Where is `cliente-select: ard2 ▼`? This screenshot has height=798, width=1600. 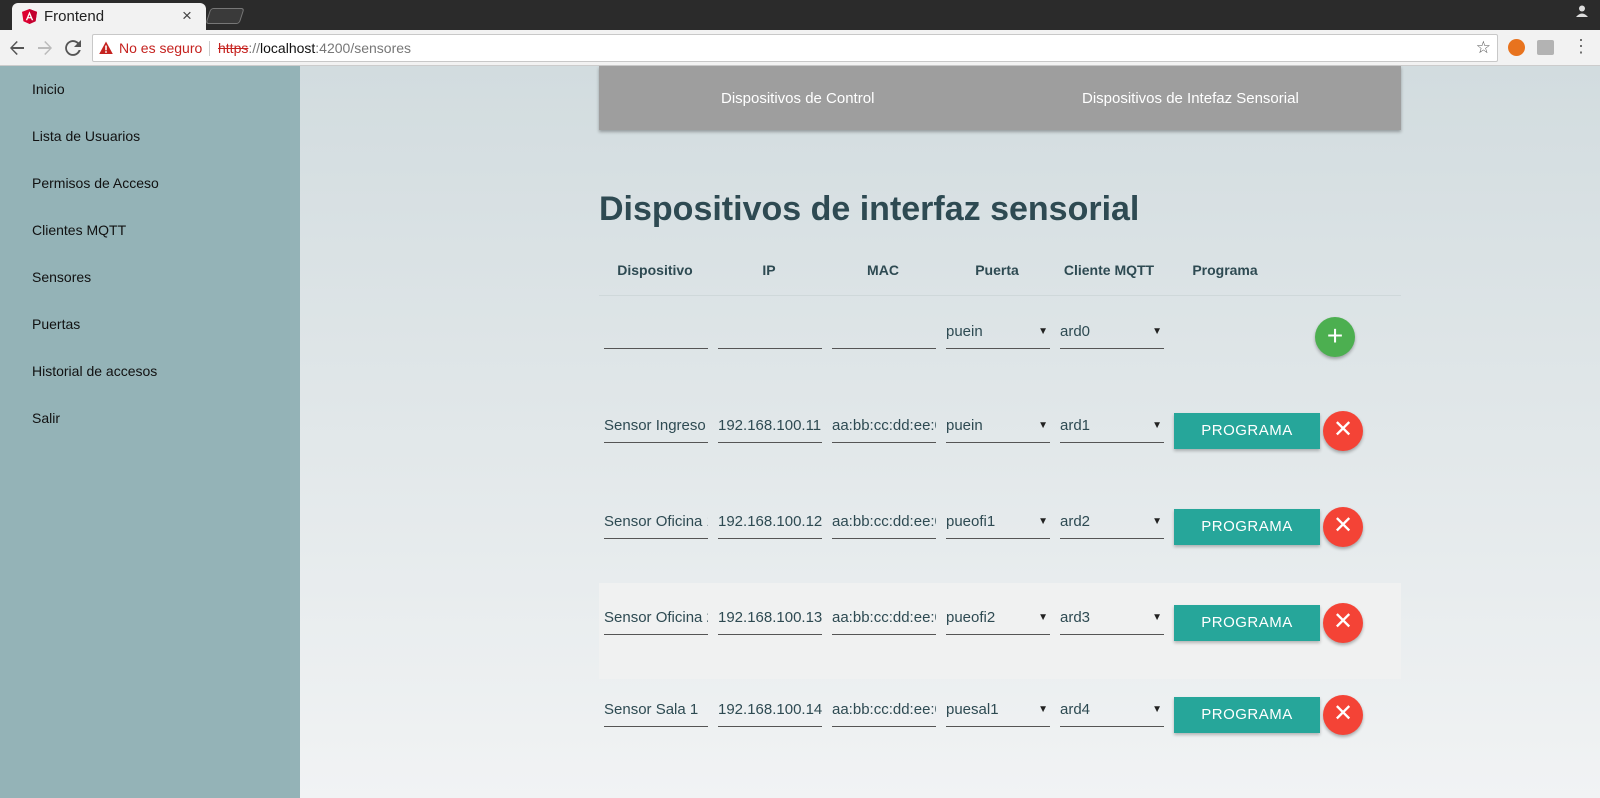
cliente-select: ard2 ▼ is located at coordinates (1112, 522).